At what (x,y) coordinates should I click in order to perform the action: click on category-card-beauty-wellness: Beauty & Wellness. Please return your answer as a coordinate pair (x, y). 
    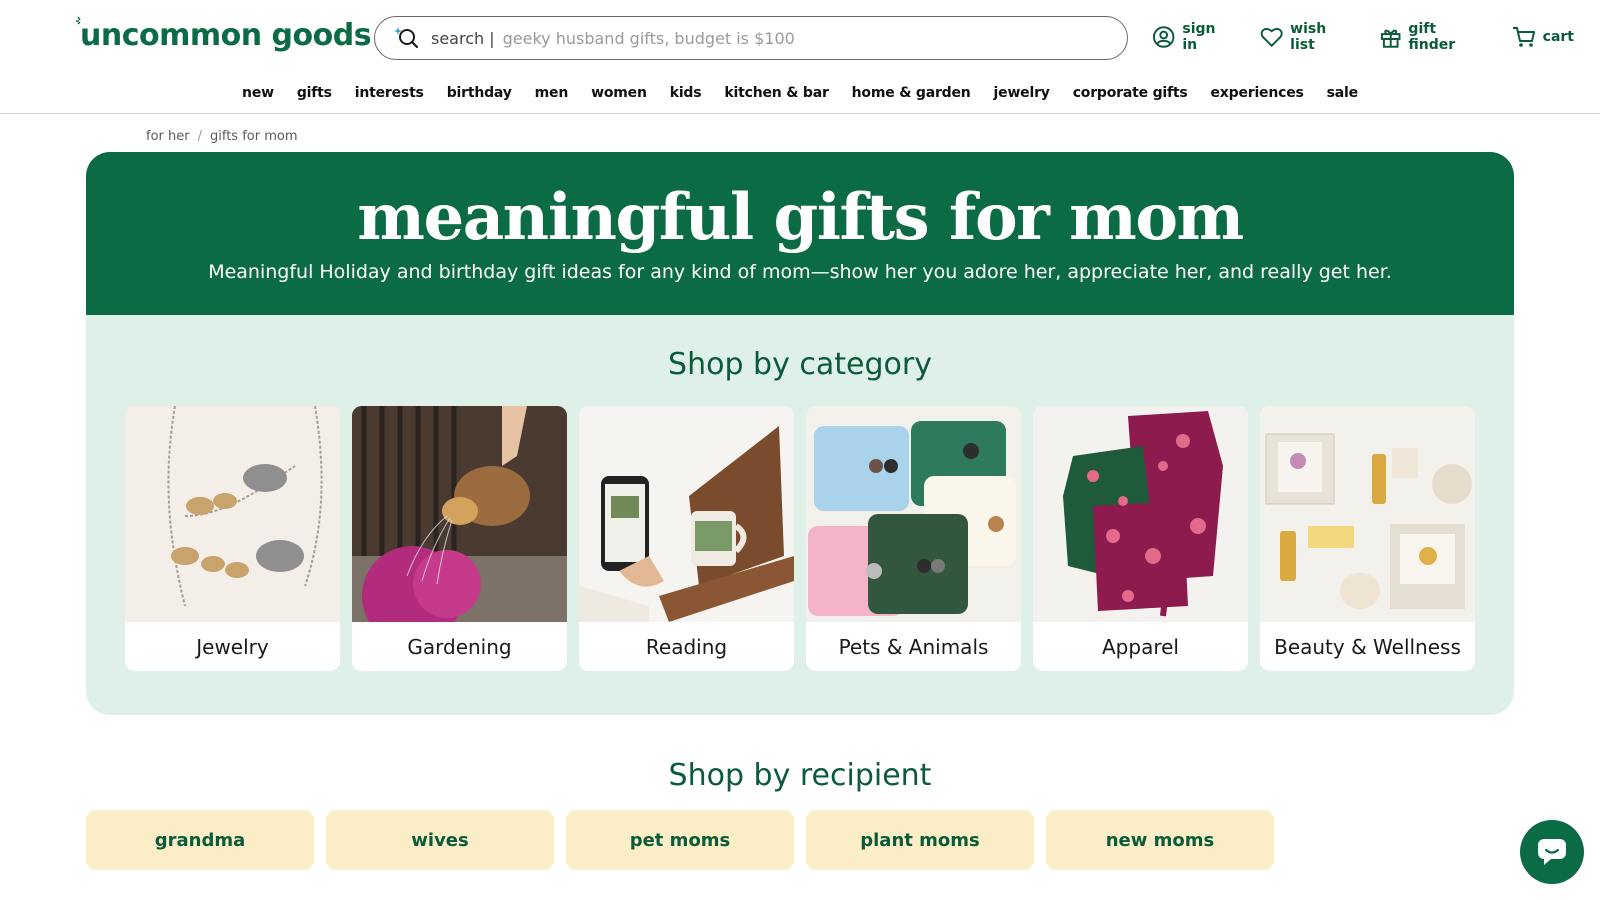
    Looking at the image, I should click on (1367, 538).